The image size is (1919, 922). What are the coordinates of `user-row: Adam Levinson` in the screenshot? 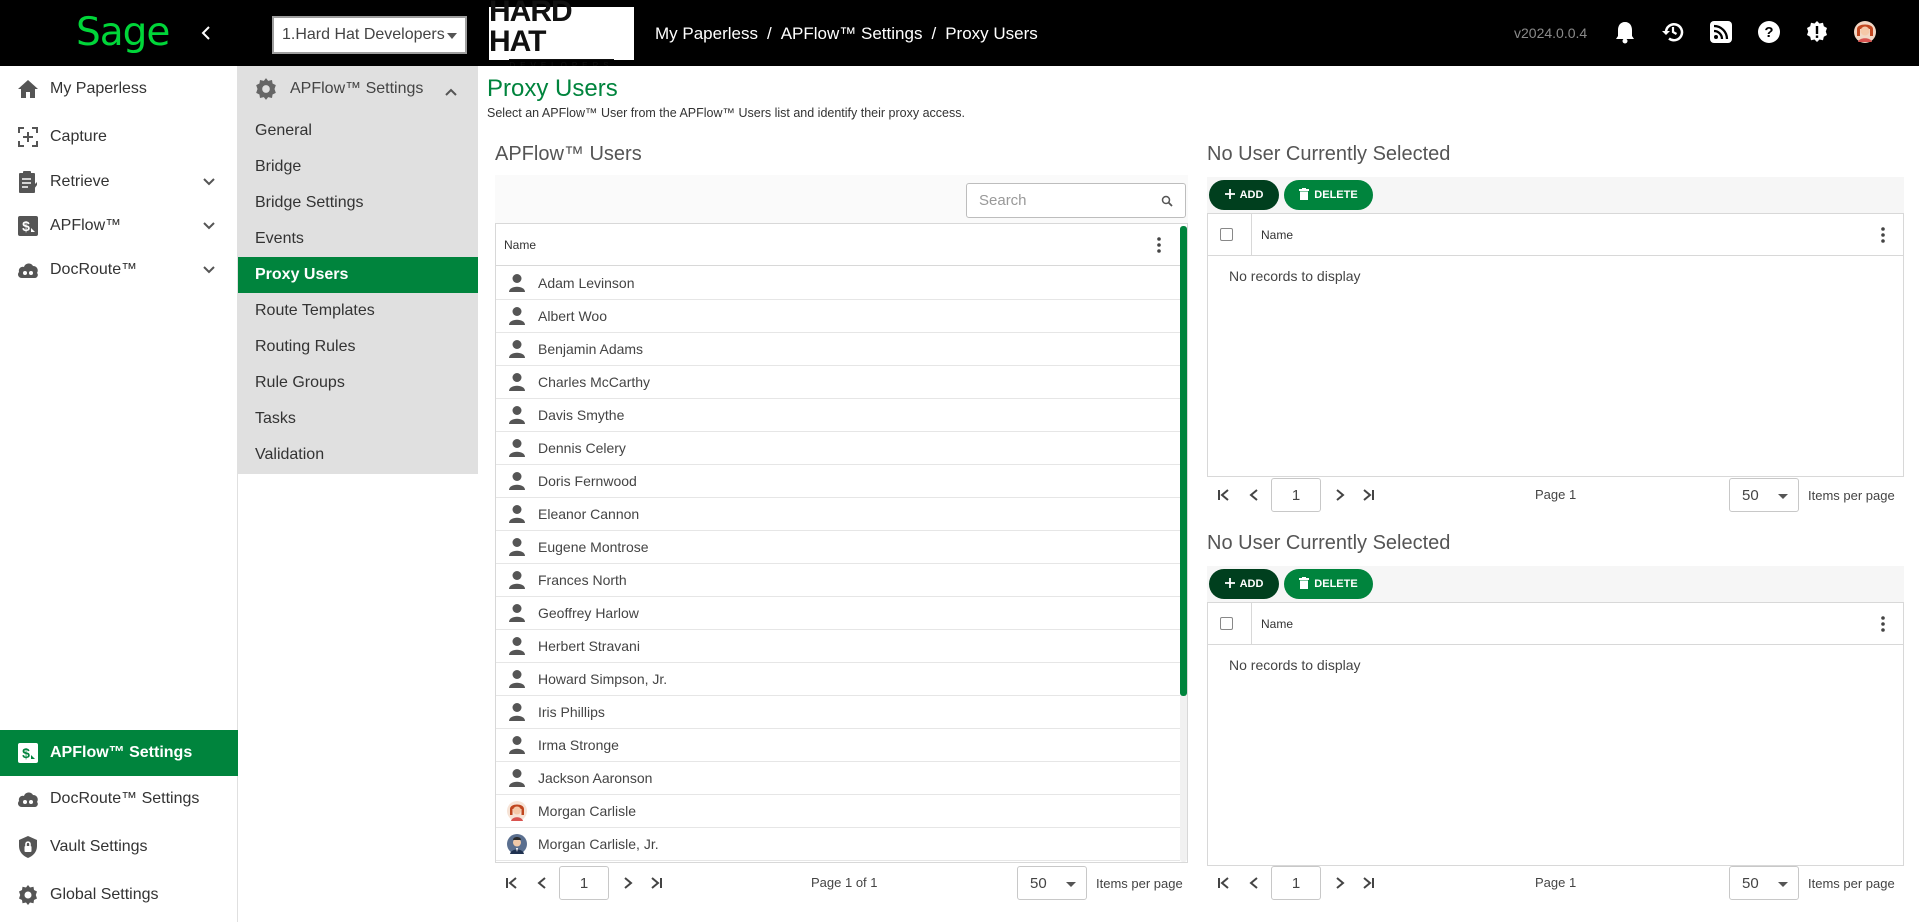 It's located at (838, 283).